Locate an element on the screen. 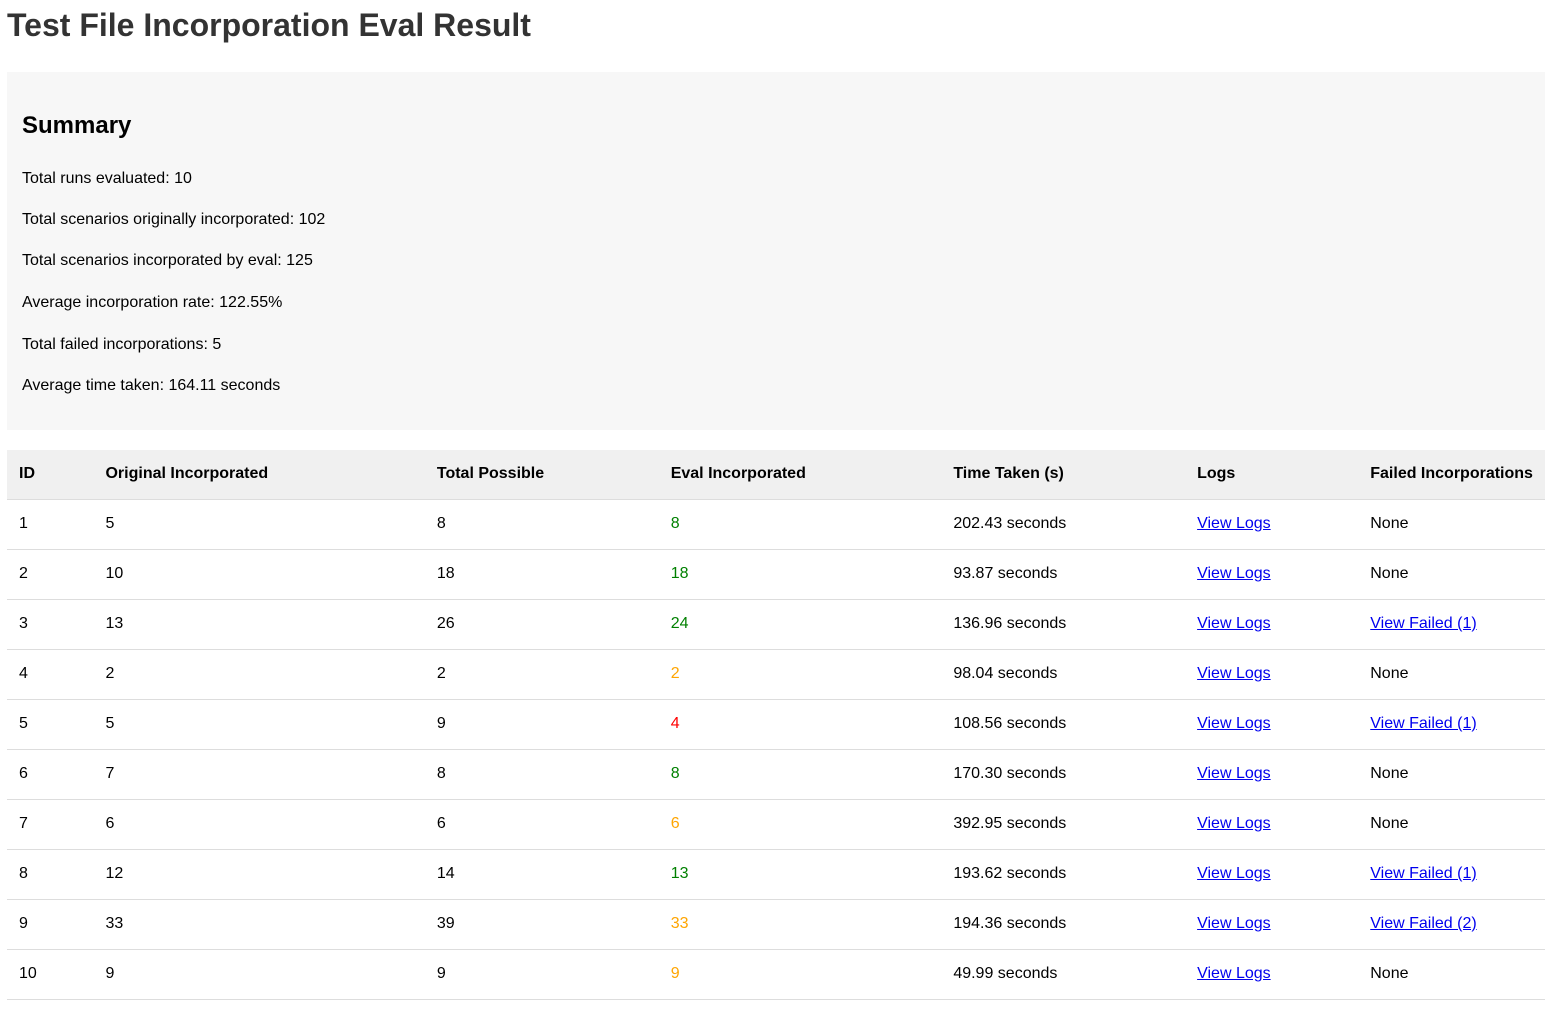 Image resolution: width=1545 pixels, height=1022 pixels. cell-id: 6 is located at coordinates (50, 774).